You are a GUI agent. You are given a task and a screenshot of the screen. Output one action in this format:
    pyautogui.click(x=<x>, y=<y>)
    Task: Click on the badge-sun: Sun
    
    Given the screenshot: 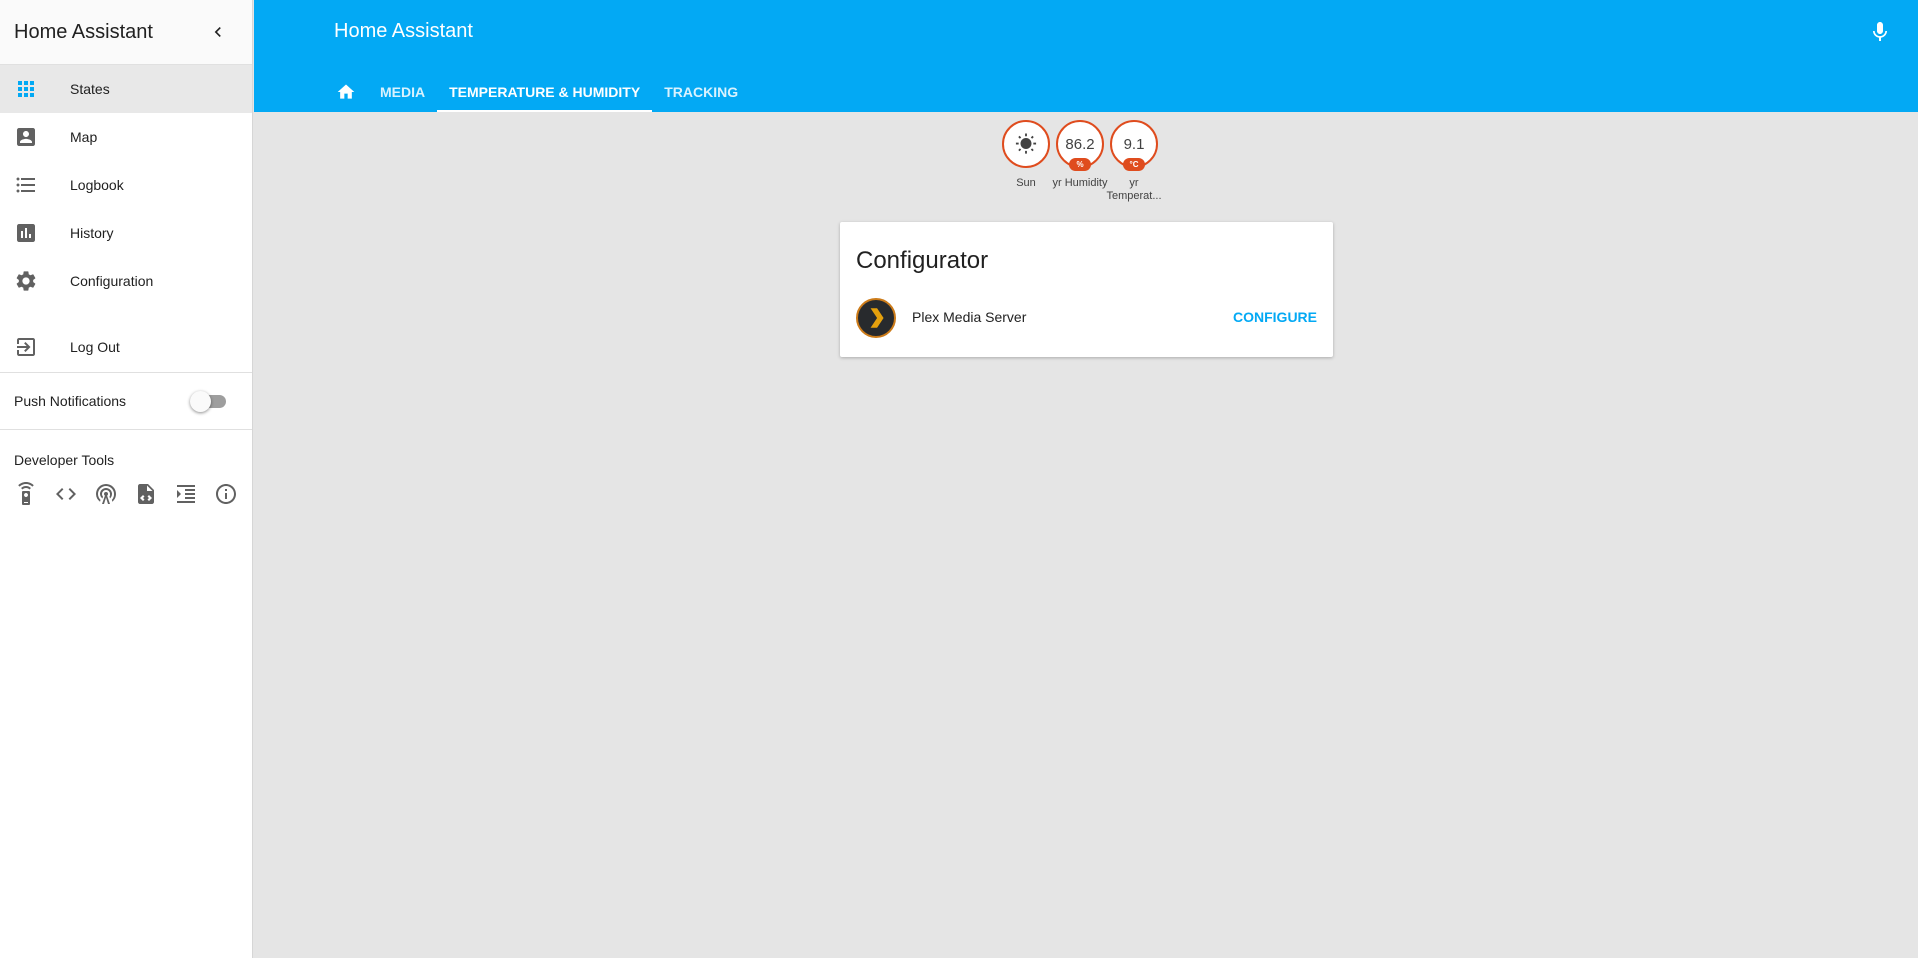 What is the action you would take?
    pyautogui.click(x=1026, y=161)
    